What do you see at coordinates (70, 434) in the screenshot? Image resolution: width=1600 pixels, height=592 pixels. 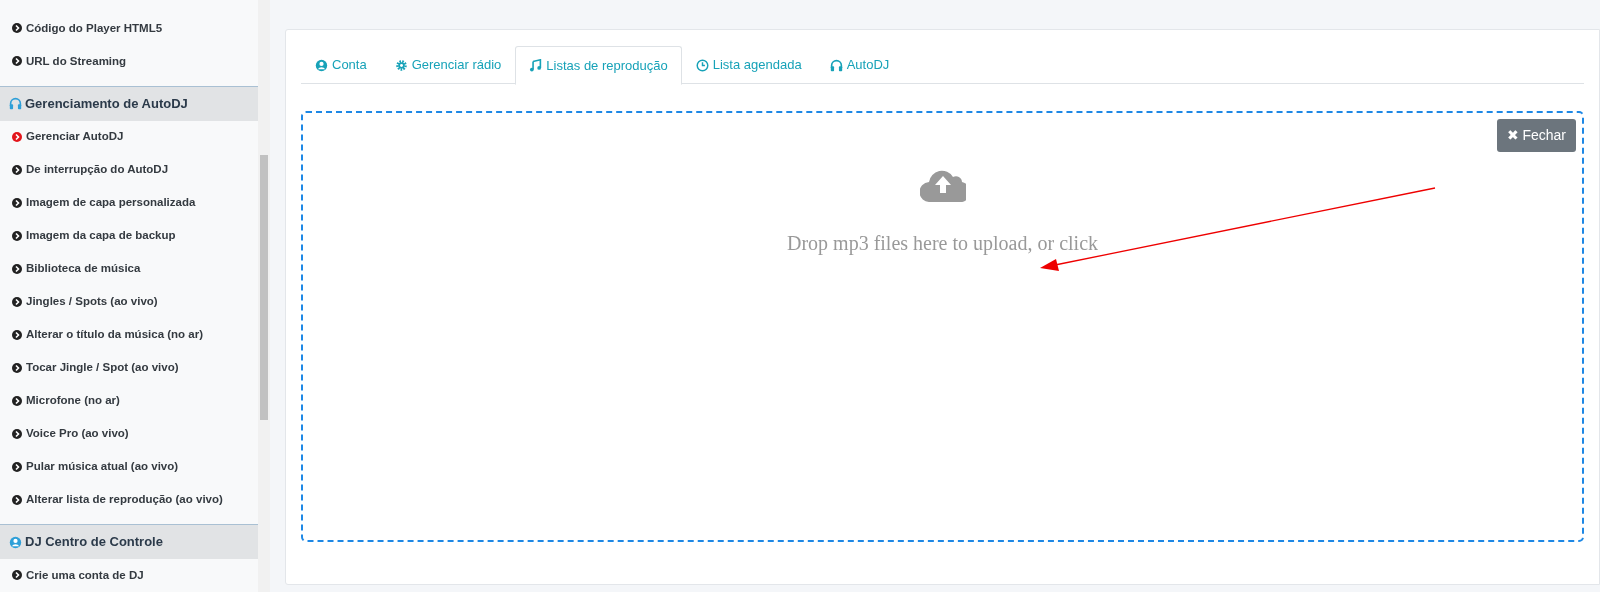 I see `sidebar-item: Voice Pro (ao vivo)` at bounding box center [70, 434].